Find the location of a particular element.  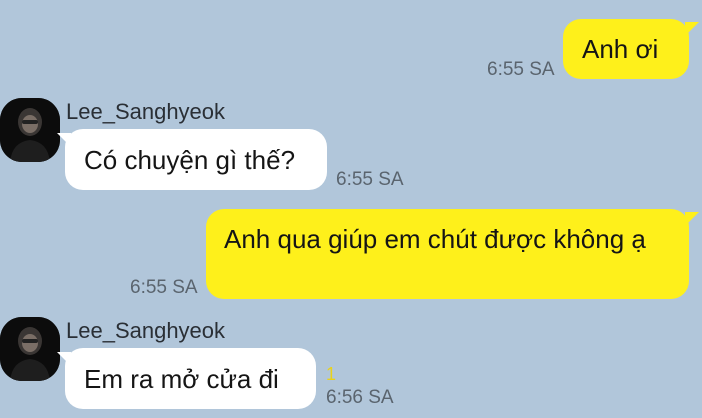

message-text: Anh qua giúp em chút được không ạ is located at coordinates (435, 239).